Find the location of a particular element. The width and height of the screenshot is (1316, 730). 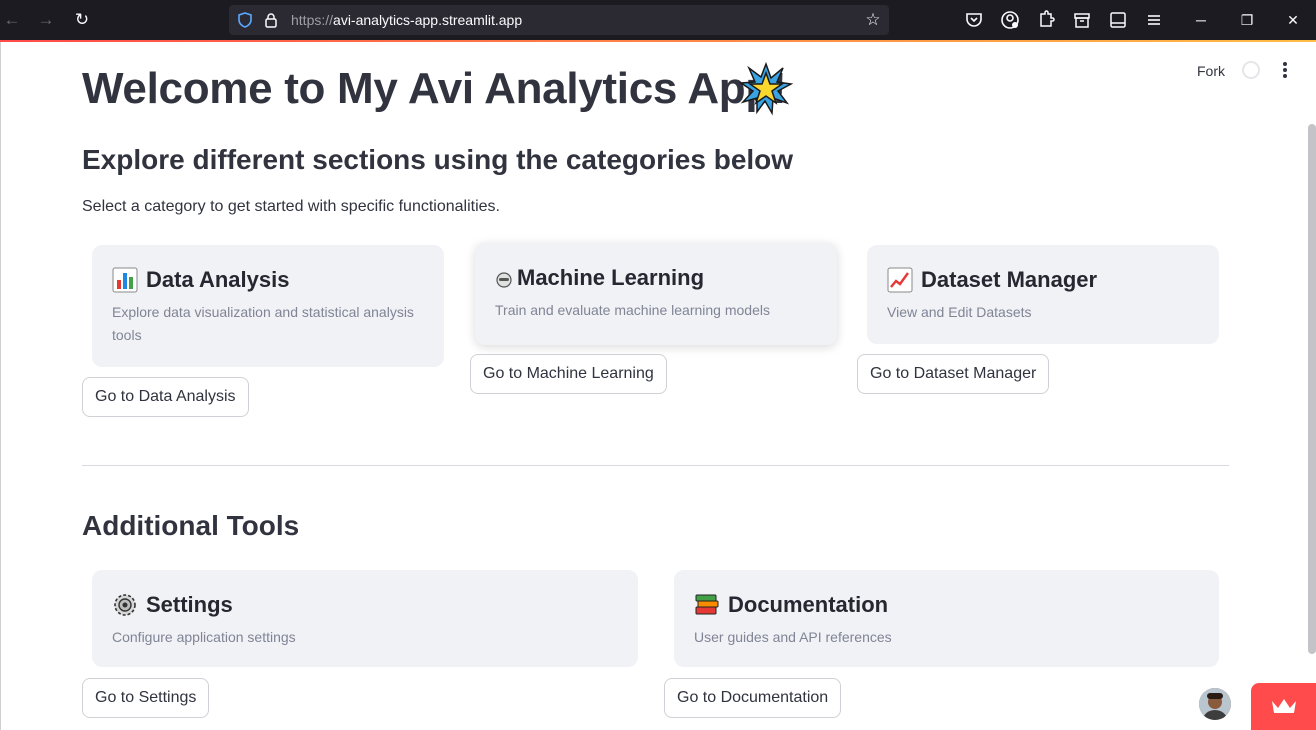

fork-button: Fork is located at coordinates (1211, 71).